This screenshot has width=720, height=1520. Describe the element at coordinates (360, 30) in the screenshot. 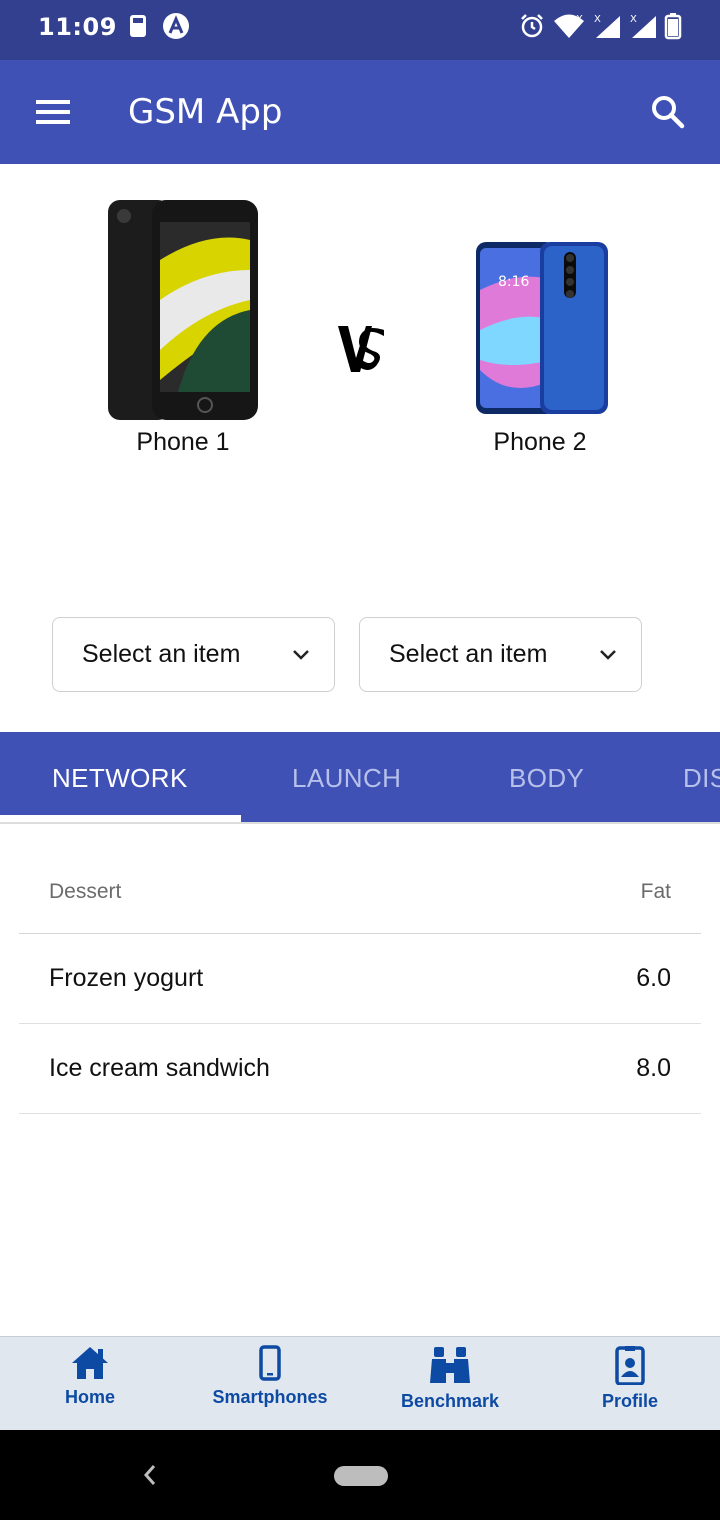

I see `status-bar: 11:09 X X X` at that location.